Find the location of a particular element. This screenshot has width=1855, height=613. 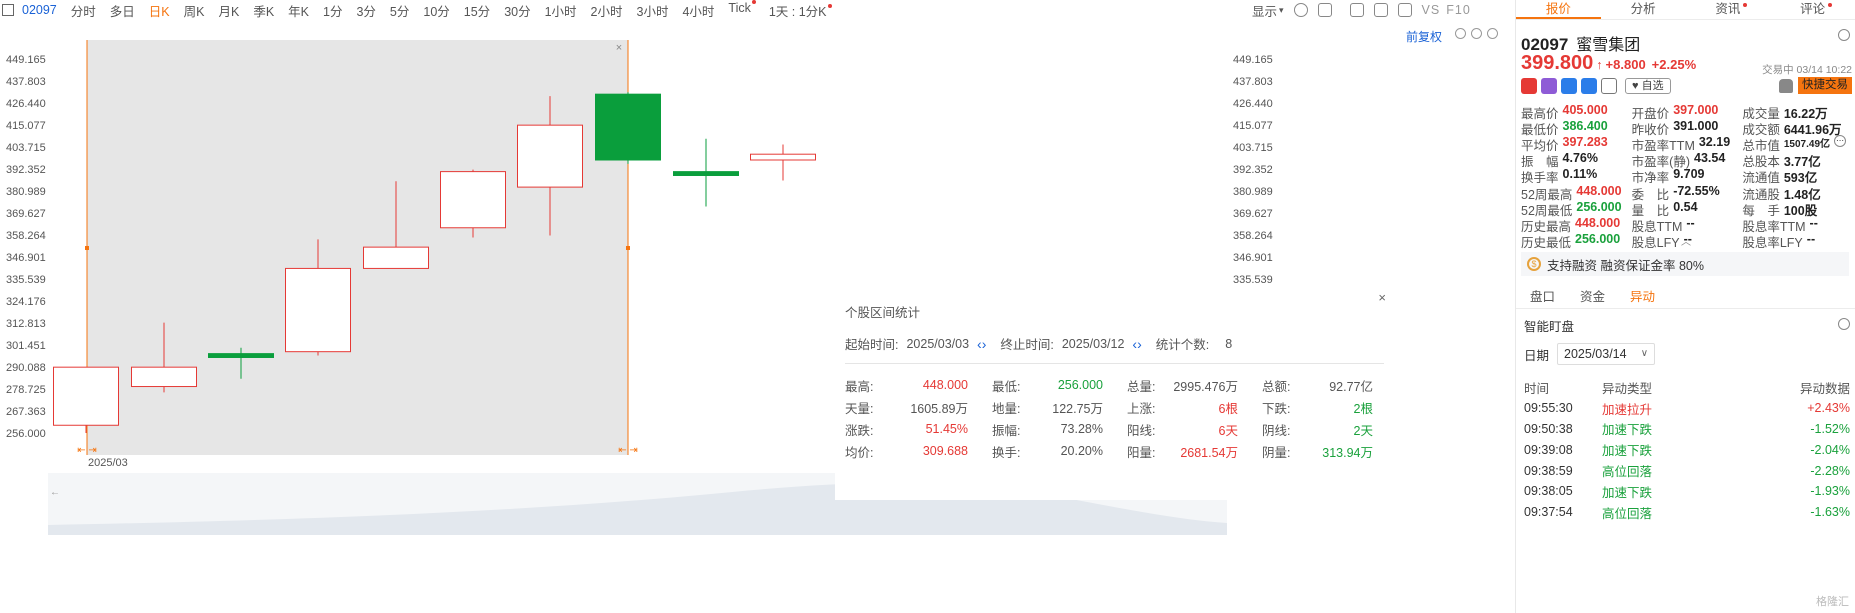

toolbar-stock-code: 02097 is located at coordinates (39, 10).